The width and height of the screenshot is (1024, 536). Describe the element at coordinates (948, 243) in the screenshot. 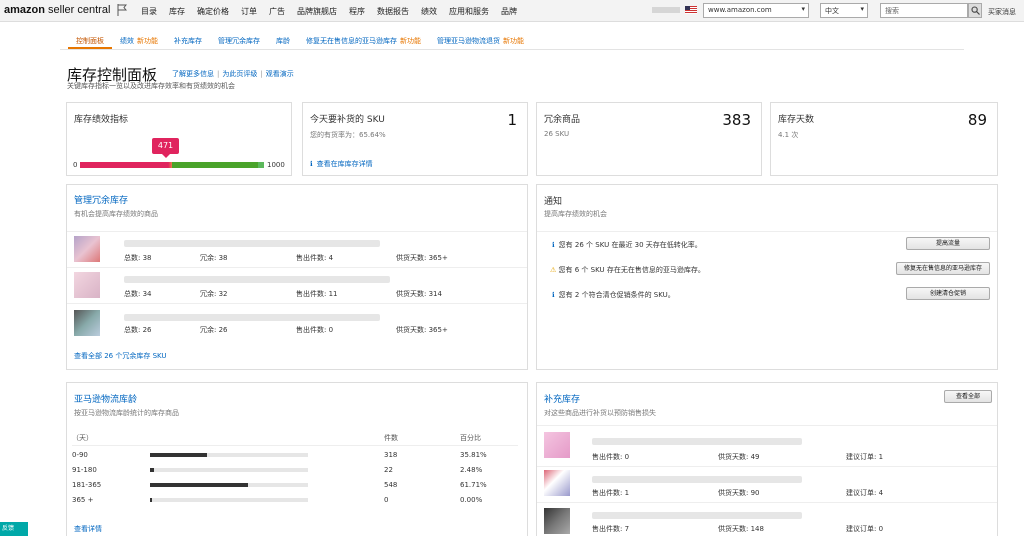

I see `drive-traffic-button: 提高流量` at that location.